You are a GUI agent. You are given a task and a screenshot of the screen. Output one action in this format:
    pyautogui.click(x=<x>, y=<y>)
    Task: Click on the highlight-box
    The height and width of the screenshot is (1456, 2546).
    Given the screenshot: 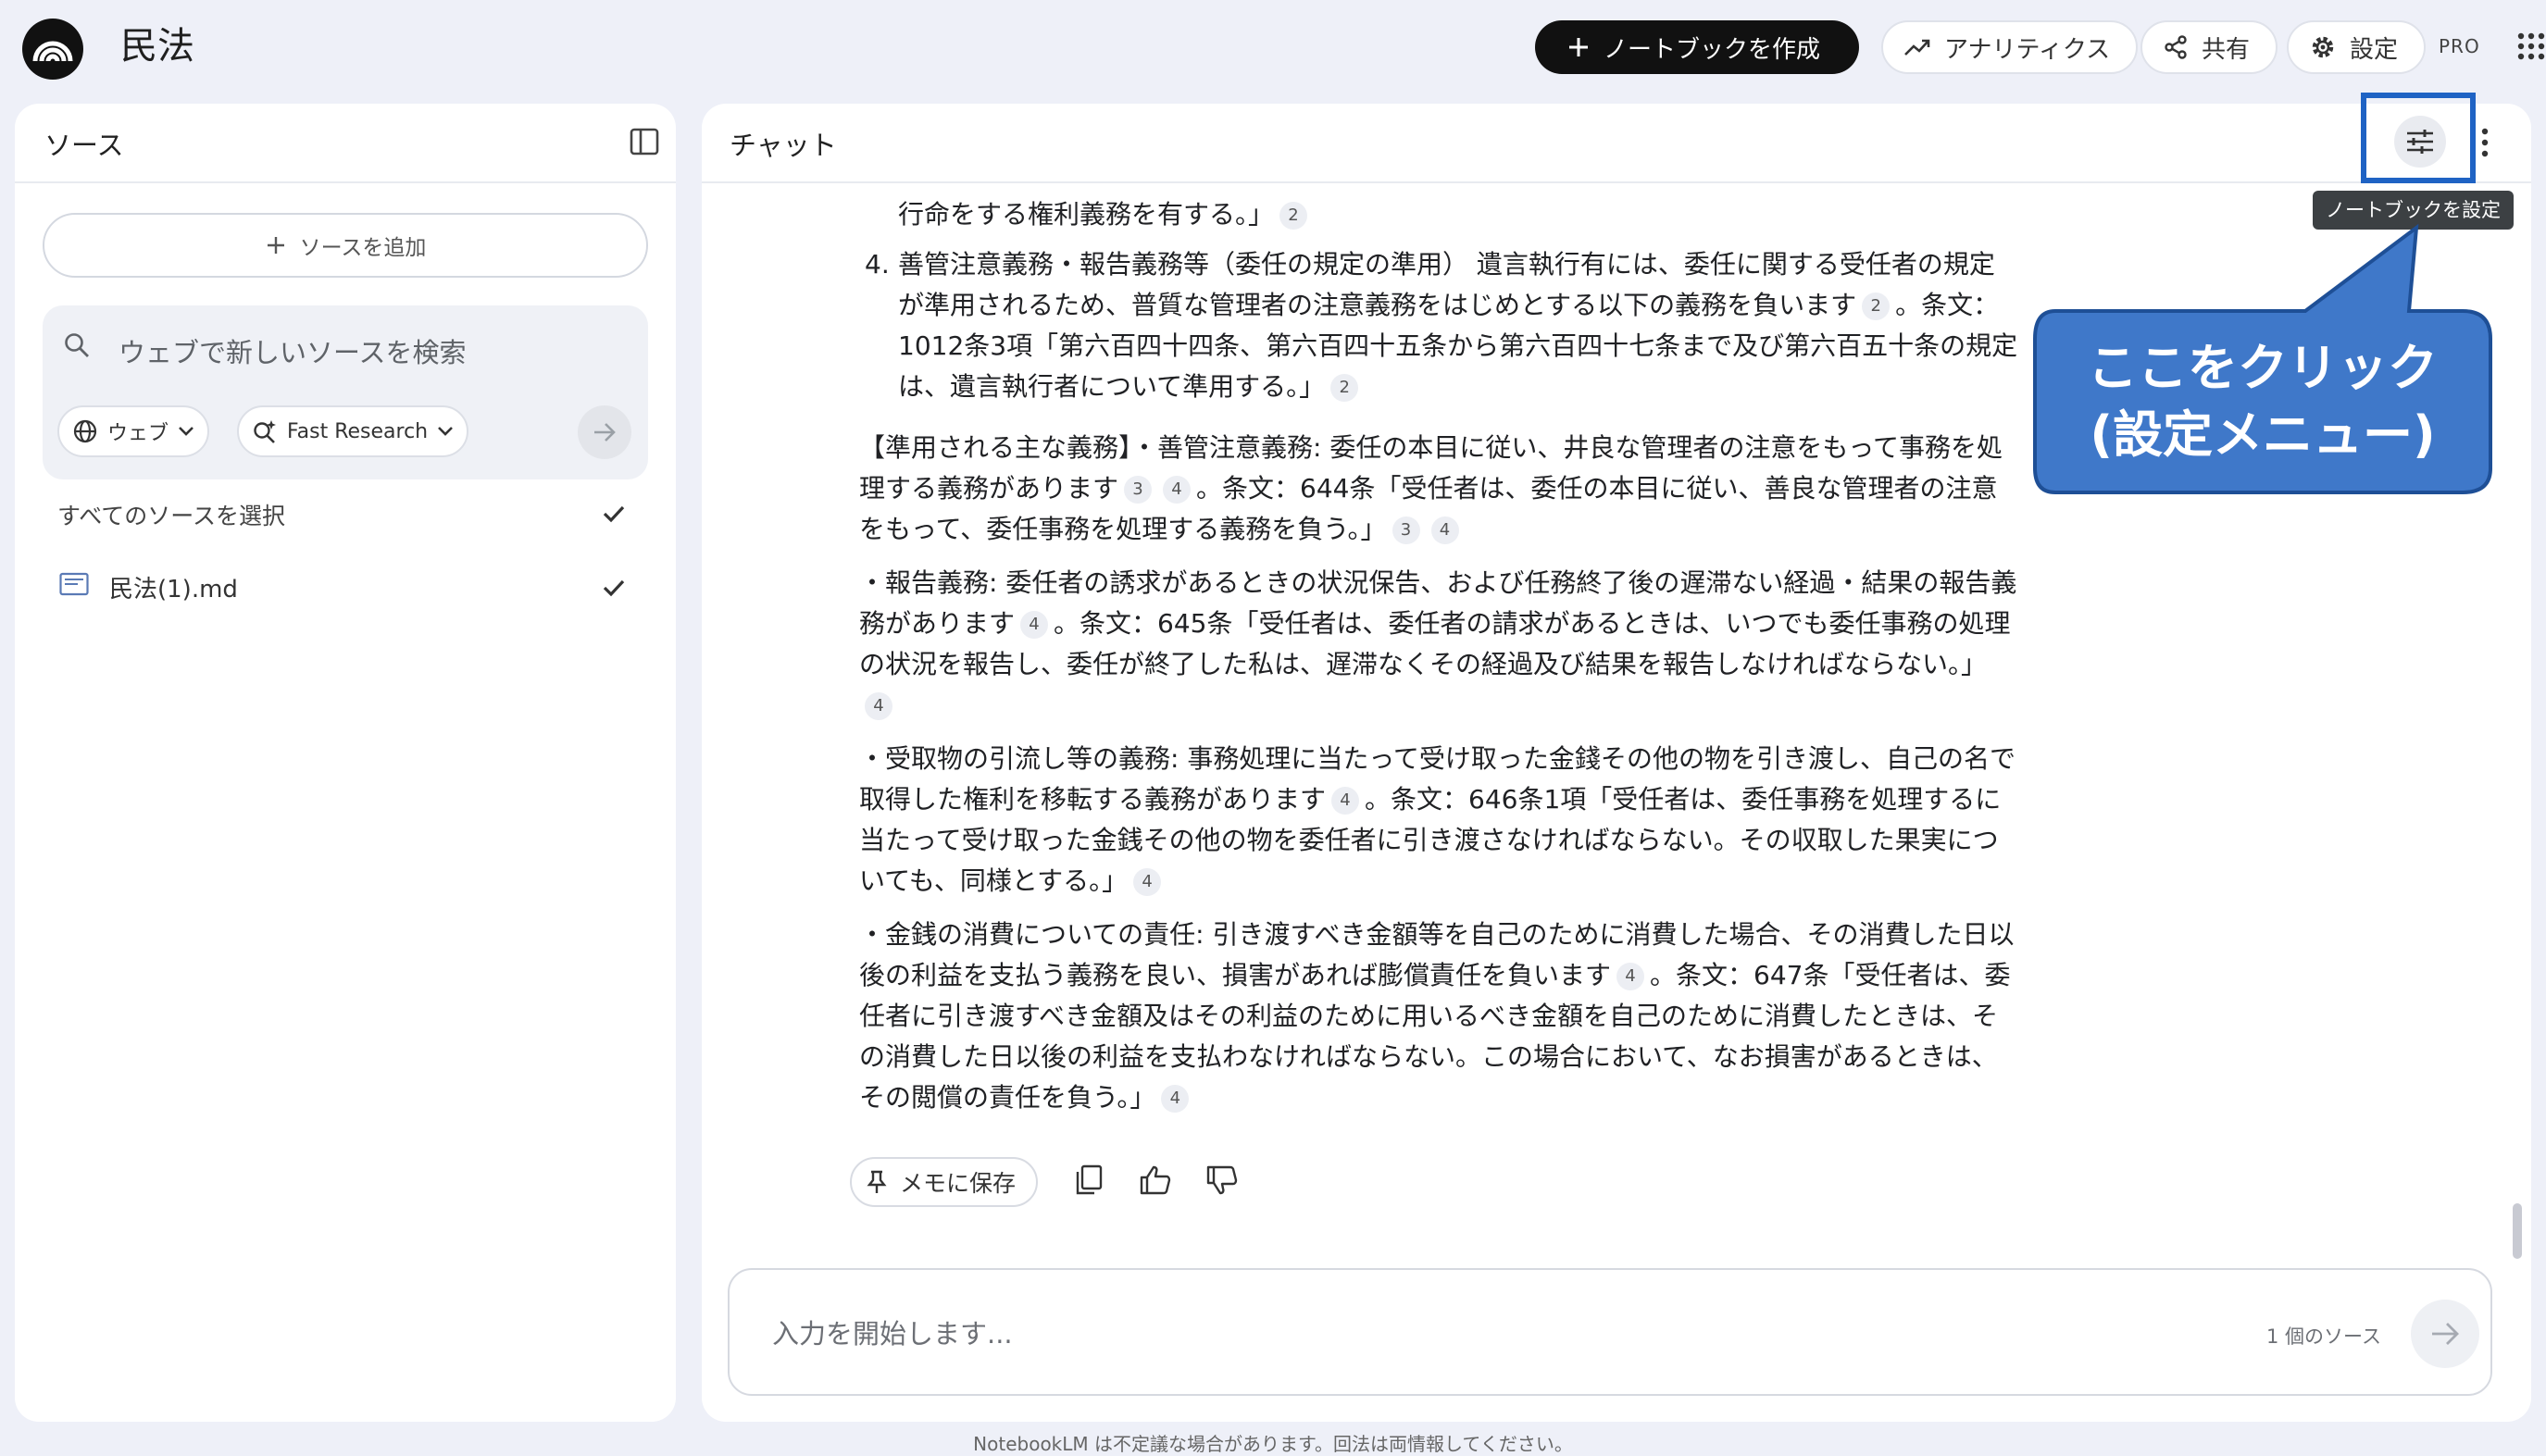 What is the action you would take?
    pyautogui.click(x=2418, y=138)
    